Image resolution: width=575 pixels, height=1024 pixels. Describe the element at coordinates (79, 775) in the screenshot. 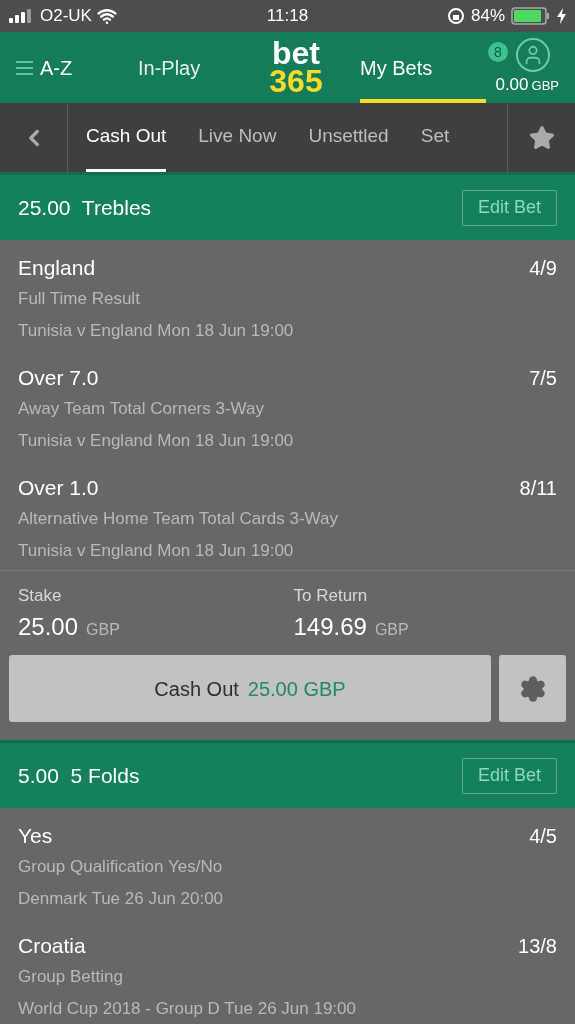

I see `bet-title: 5.00 5 Folds` at that location.